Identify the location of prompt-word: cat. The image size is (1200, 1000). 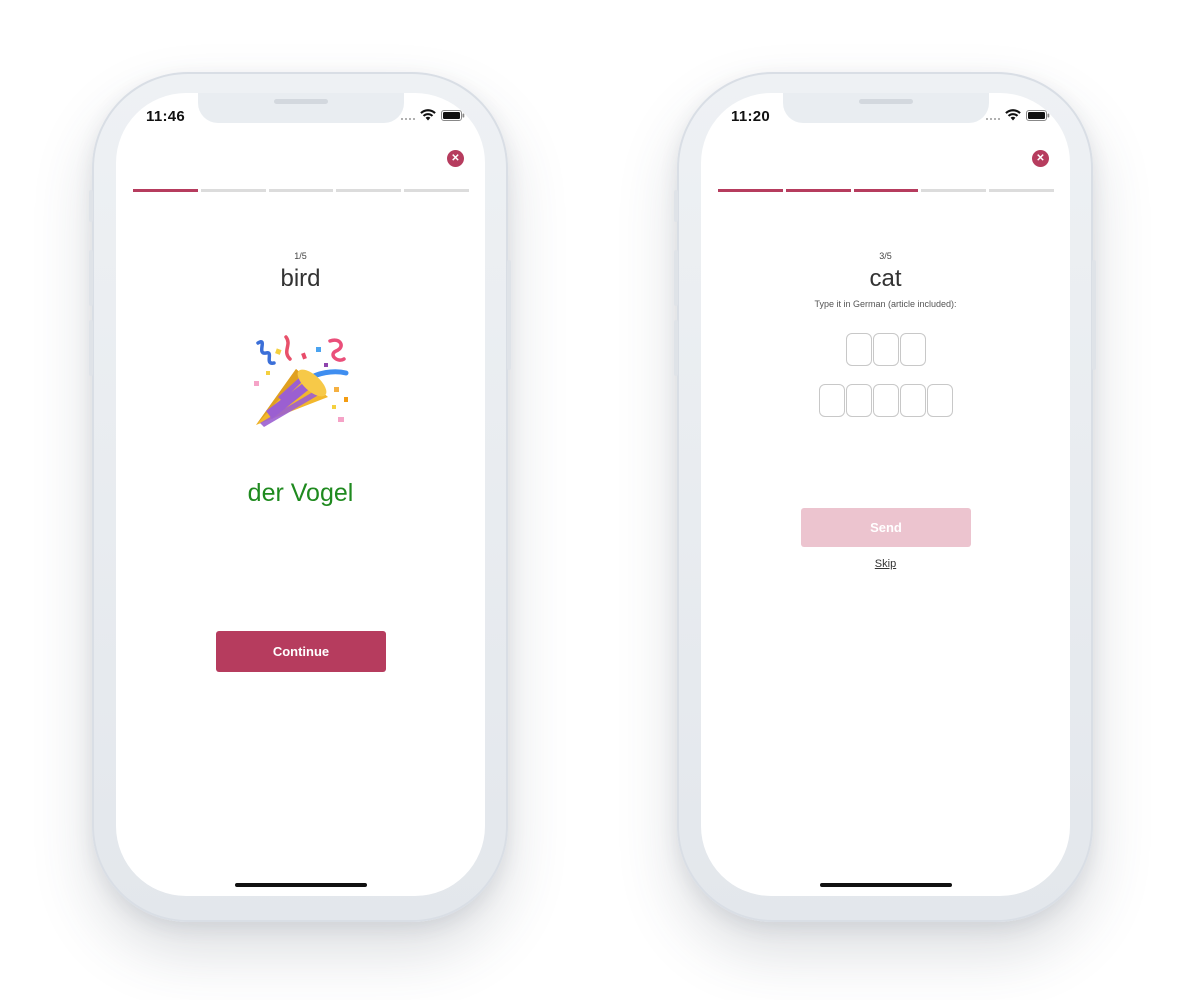
(885, 278).